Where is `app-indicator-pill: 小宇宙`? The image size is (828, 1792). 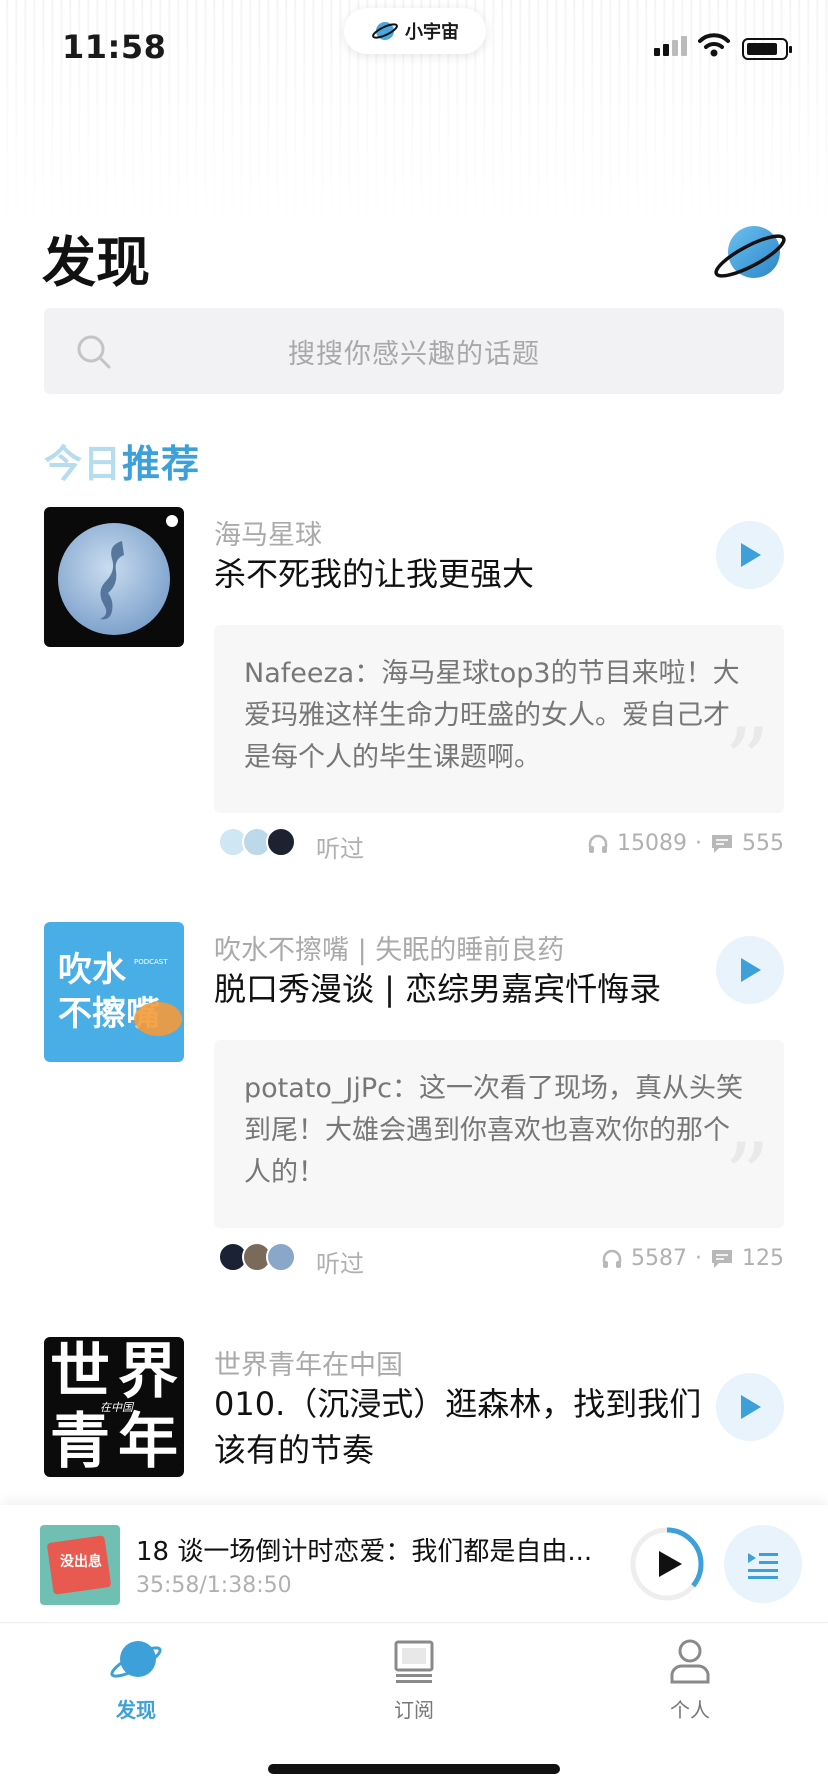
app-indicator-pill: 小宇宙 is located at coordinates (415, 31).